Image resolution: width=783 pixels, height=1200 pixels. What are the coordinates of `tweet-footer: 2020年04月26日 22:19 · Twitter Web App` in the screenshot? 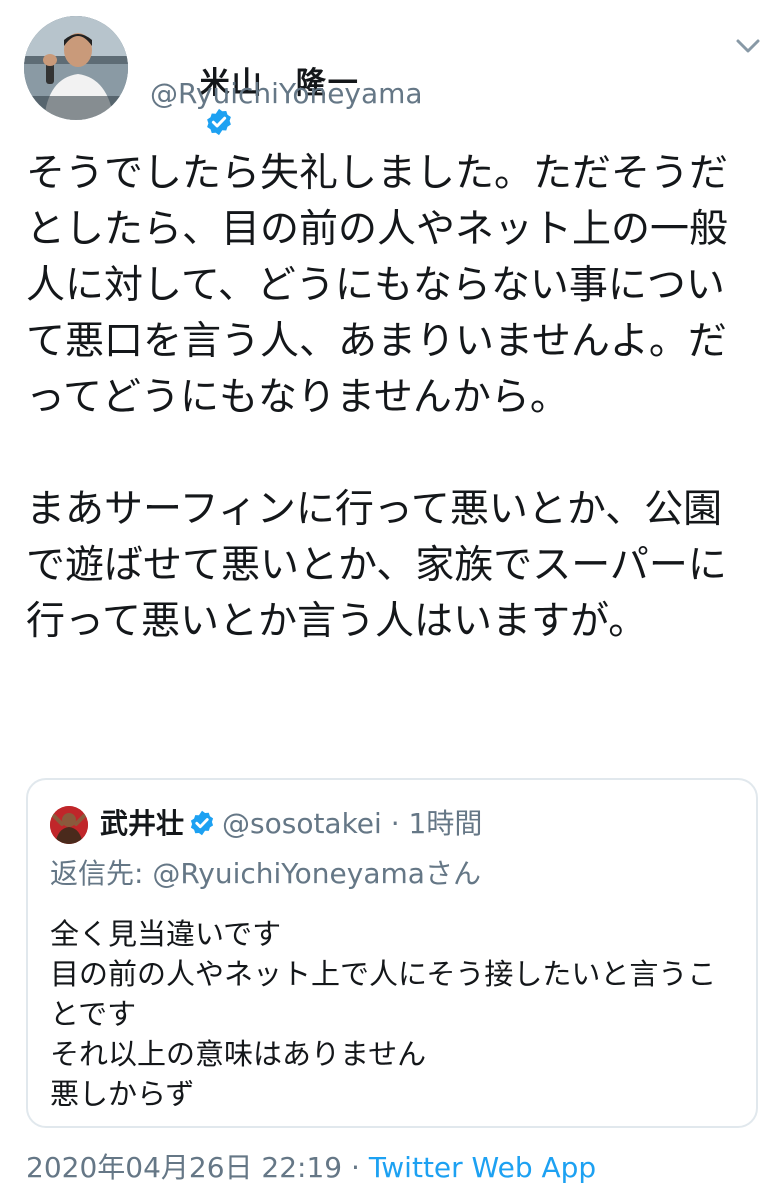 It's located at (311, 1168).